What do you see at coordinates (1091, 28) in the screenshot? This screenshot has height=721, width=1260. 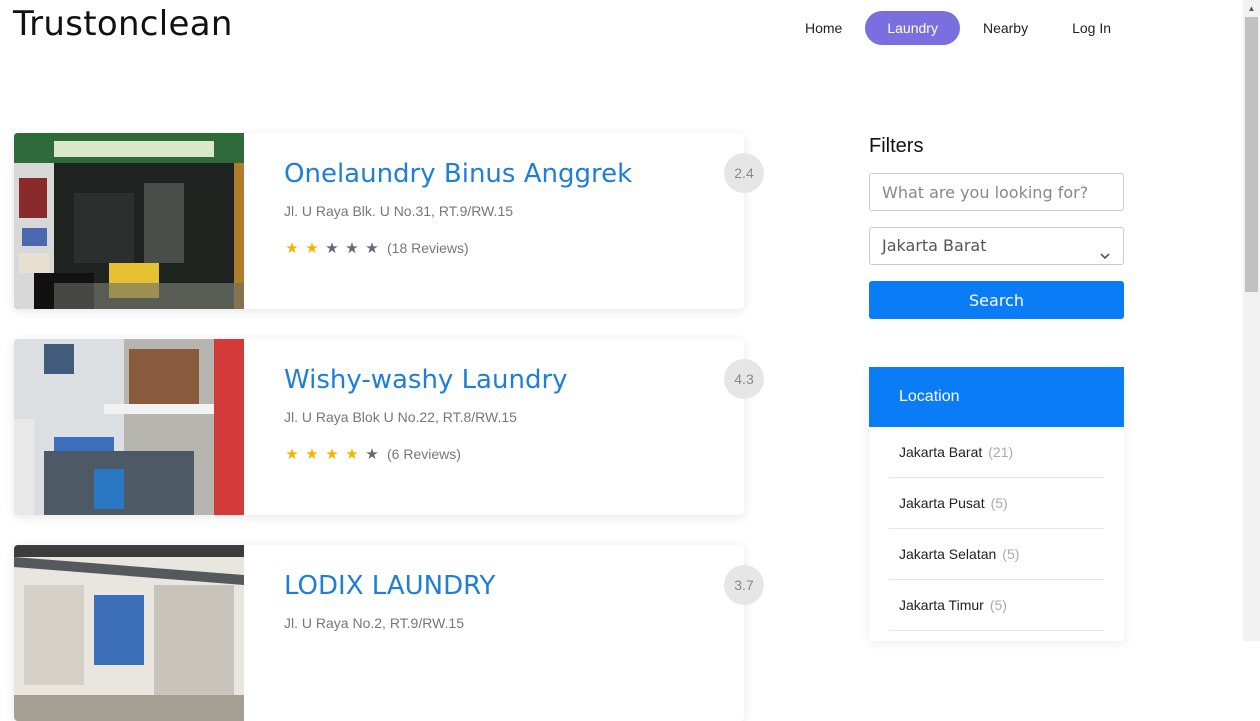 I see `nav-login: Log In` at bounding box center [1091, 28].